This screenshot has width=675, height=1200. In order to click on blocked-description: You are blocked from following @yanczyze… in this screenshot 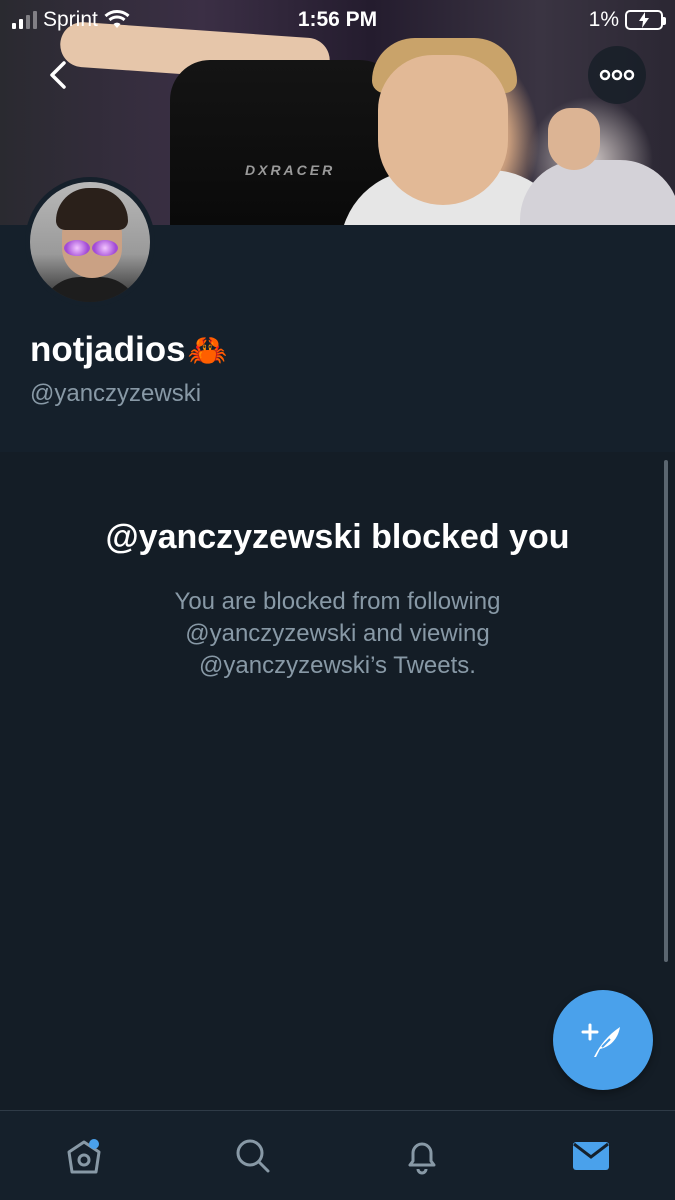, I will do `click(337, 633)`.